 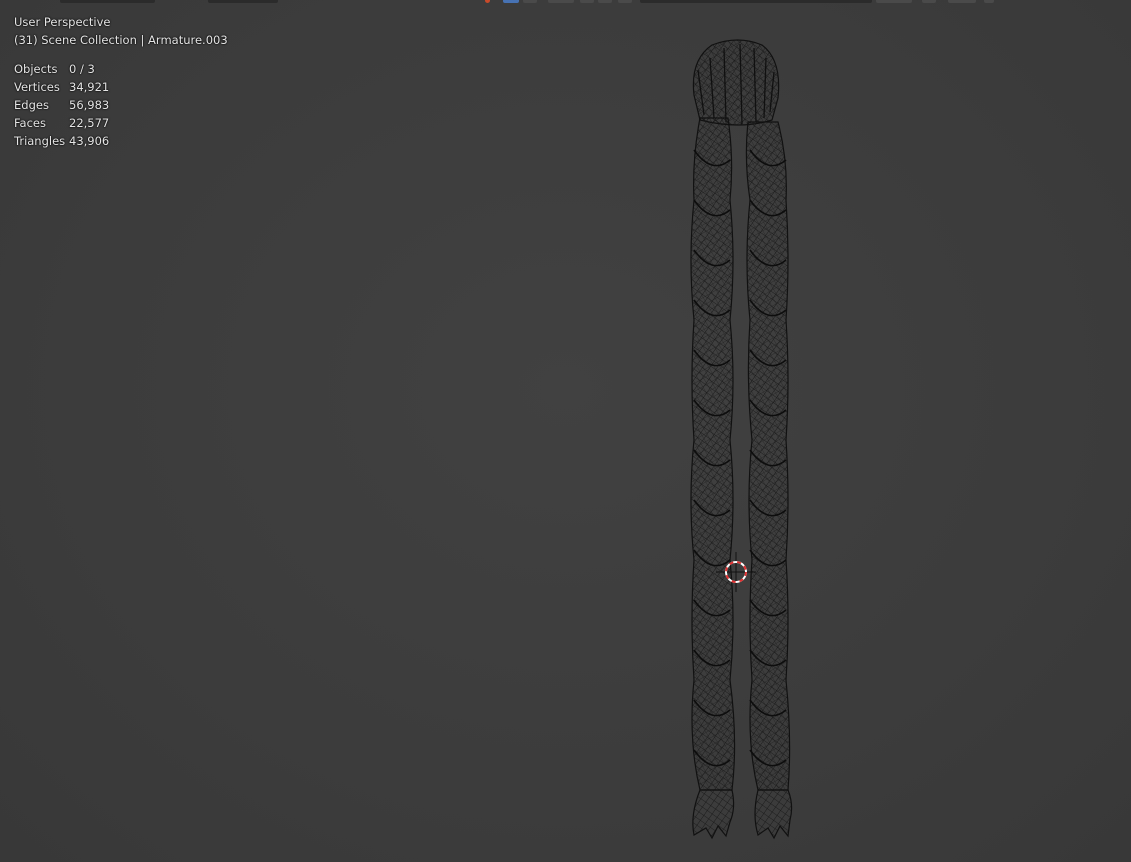 What do you see at coordinates (736, 82) in the screenshot?
I see `hair-head` at bounding box center [736, 82].